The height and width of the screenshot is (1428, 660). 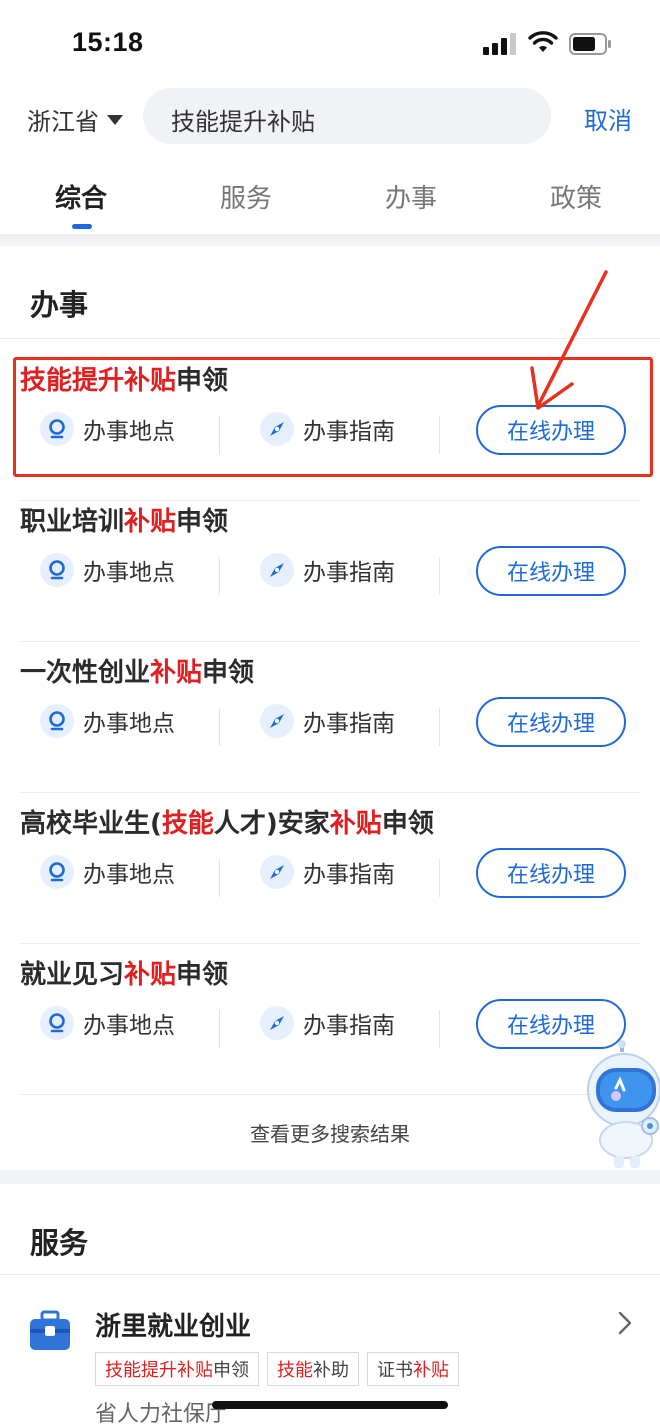 I want to click on status-time: 15:18, so click(x=108, y=42).